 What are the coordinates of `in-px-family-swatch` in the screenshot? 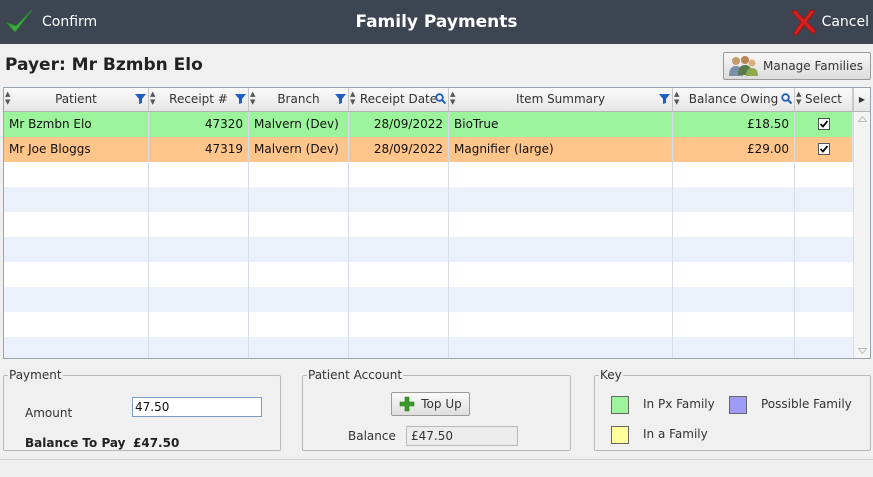 It's located at (620, 405).